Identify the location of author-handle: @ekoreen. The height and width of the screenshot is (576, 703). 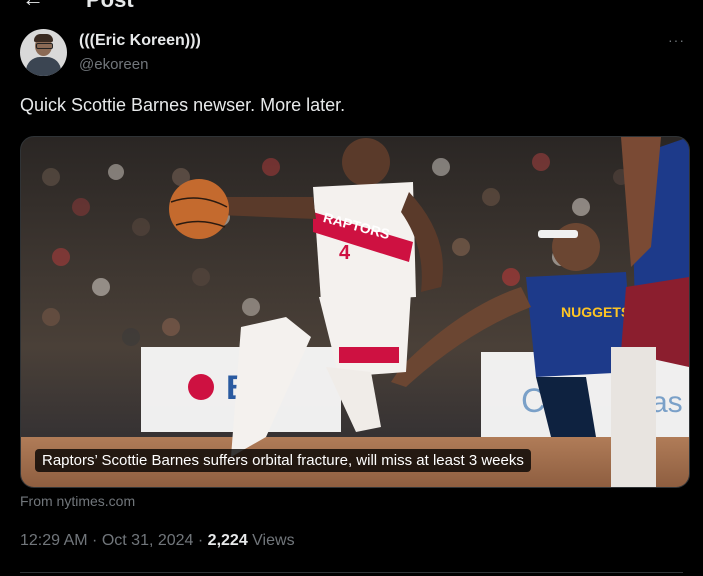
(113, 64).